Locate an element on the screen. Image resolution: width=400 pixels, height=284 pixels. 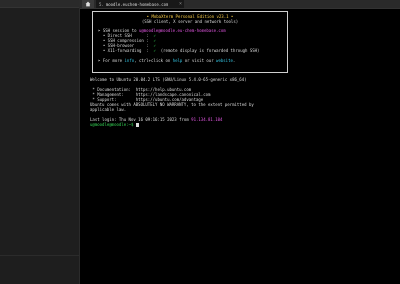
tab-session-moodle: 5. moodle.euchem-homebase.com × is located at coordinates (140, 4).